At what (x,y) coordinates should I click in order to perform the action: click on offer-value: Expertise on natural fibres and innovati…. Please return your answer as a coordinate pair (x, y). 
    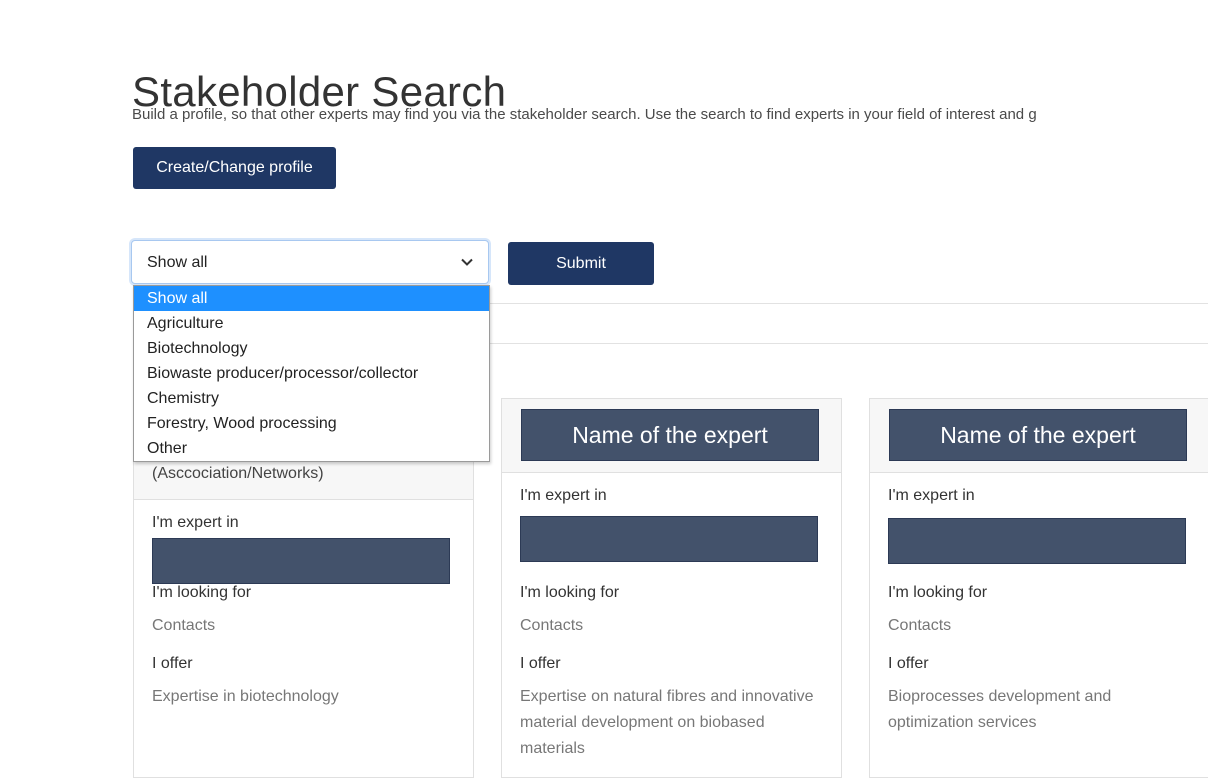
    Looking at the image, I should click on (667, 722).